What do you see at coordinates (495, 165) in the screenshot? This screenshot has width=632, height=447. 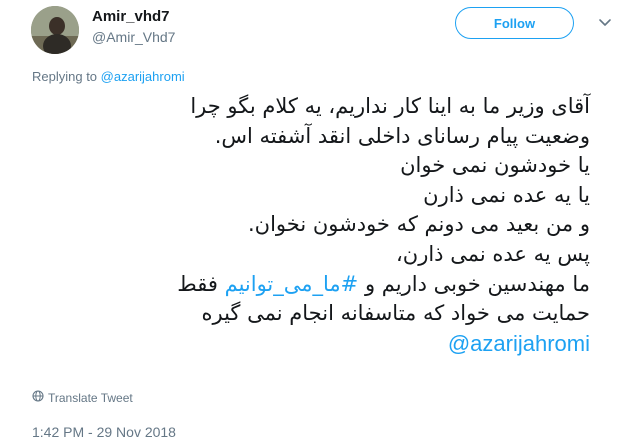 I see `tweet-line: یا خودشون نمی خوان` at bounding box center [495, 165].